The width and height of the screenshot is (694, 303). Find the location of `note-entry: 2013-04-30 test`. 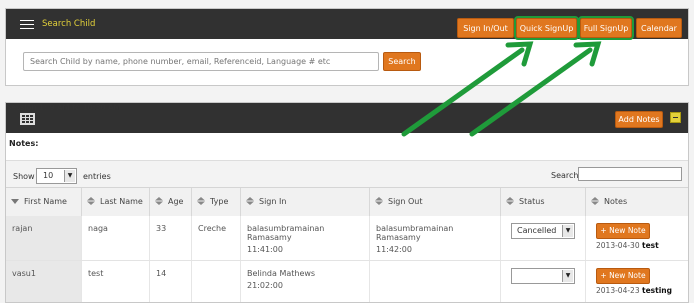

note-entry: 2013-04-30 test is located at coordinates (627, 245).